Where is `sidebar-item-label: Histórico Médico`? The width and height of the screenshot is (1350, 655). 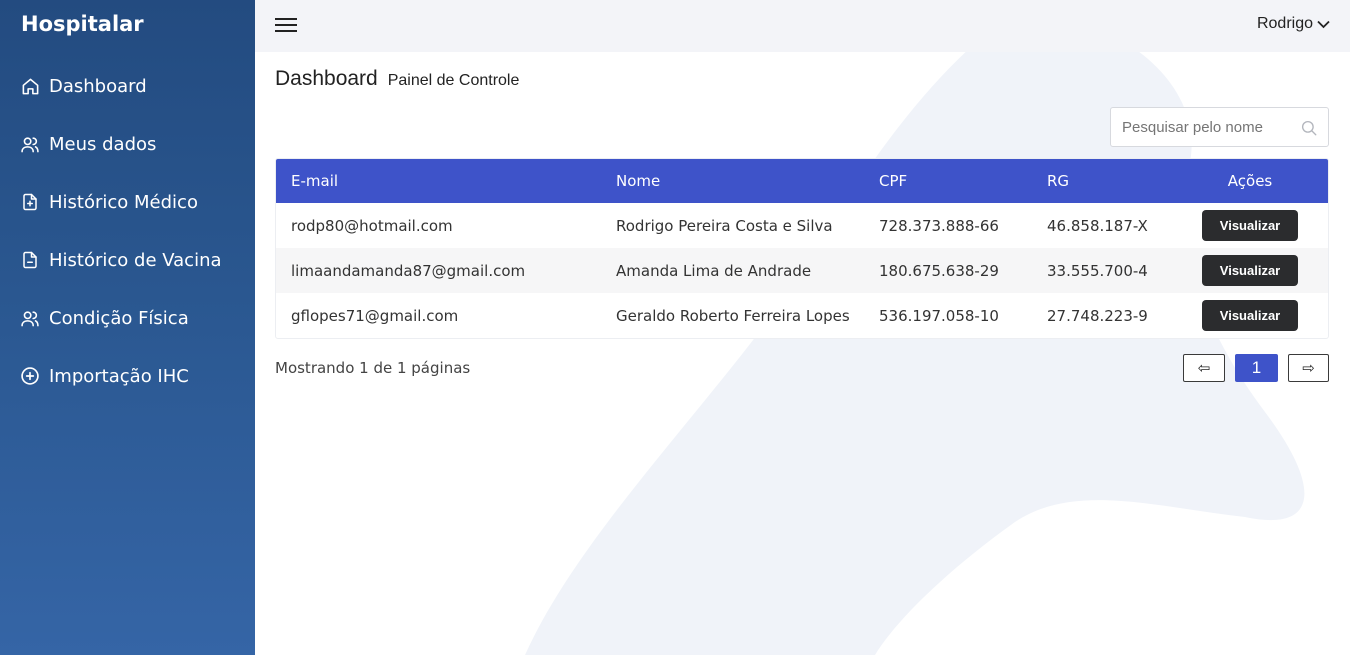
sidebar-item-label: Histórico Médico is located at coordinates (123, 202).